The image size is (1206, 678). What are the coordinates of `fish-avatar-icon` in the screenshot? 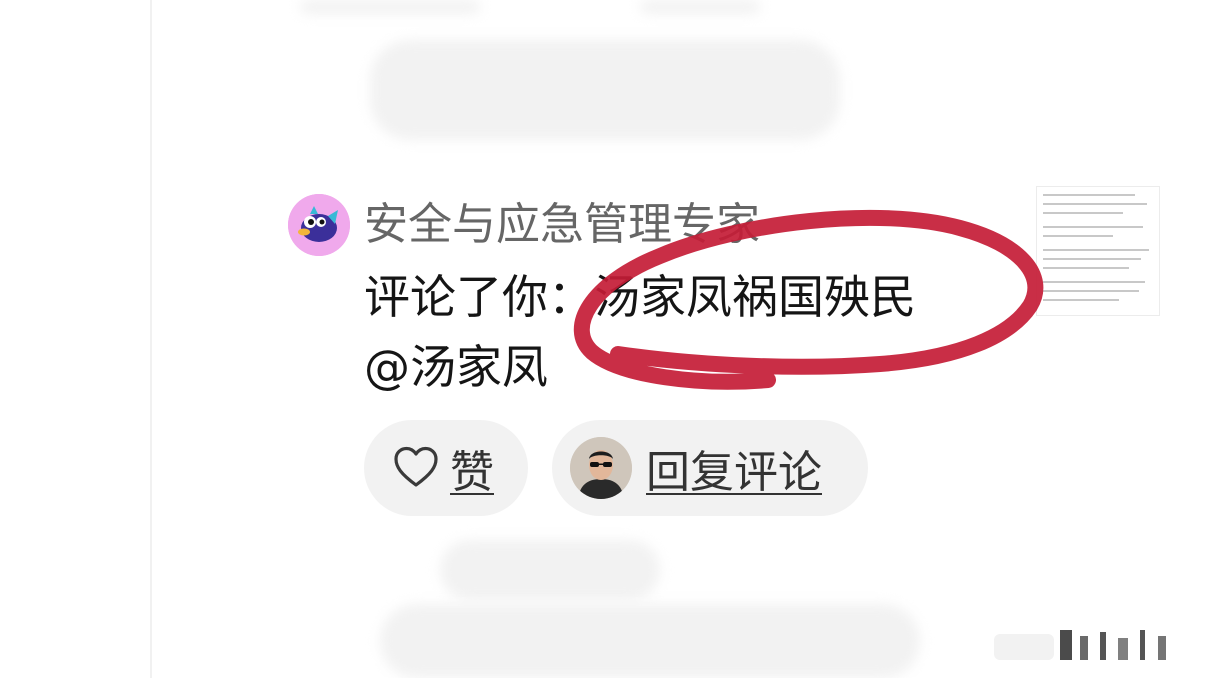 It's located at (319, 225).